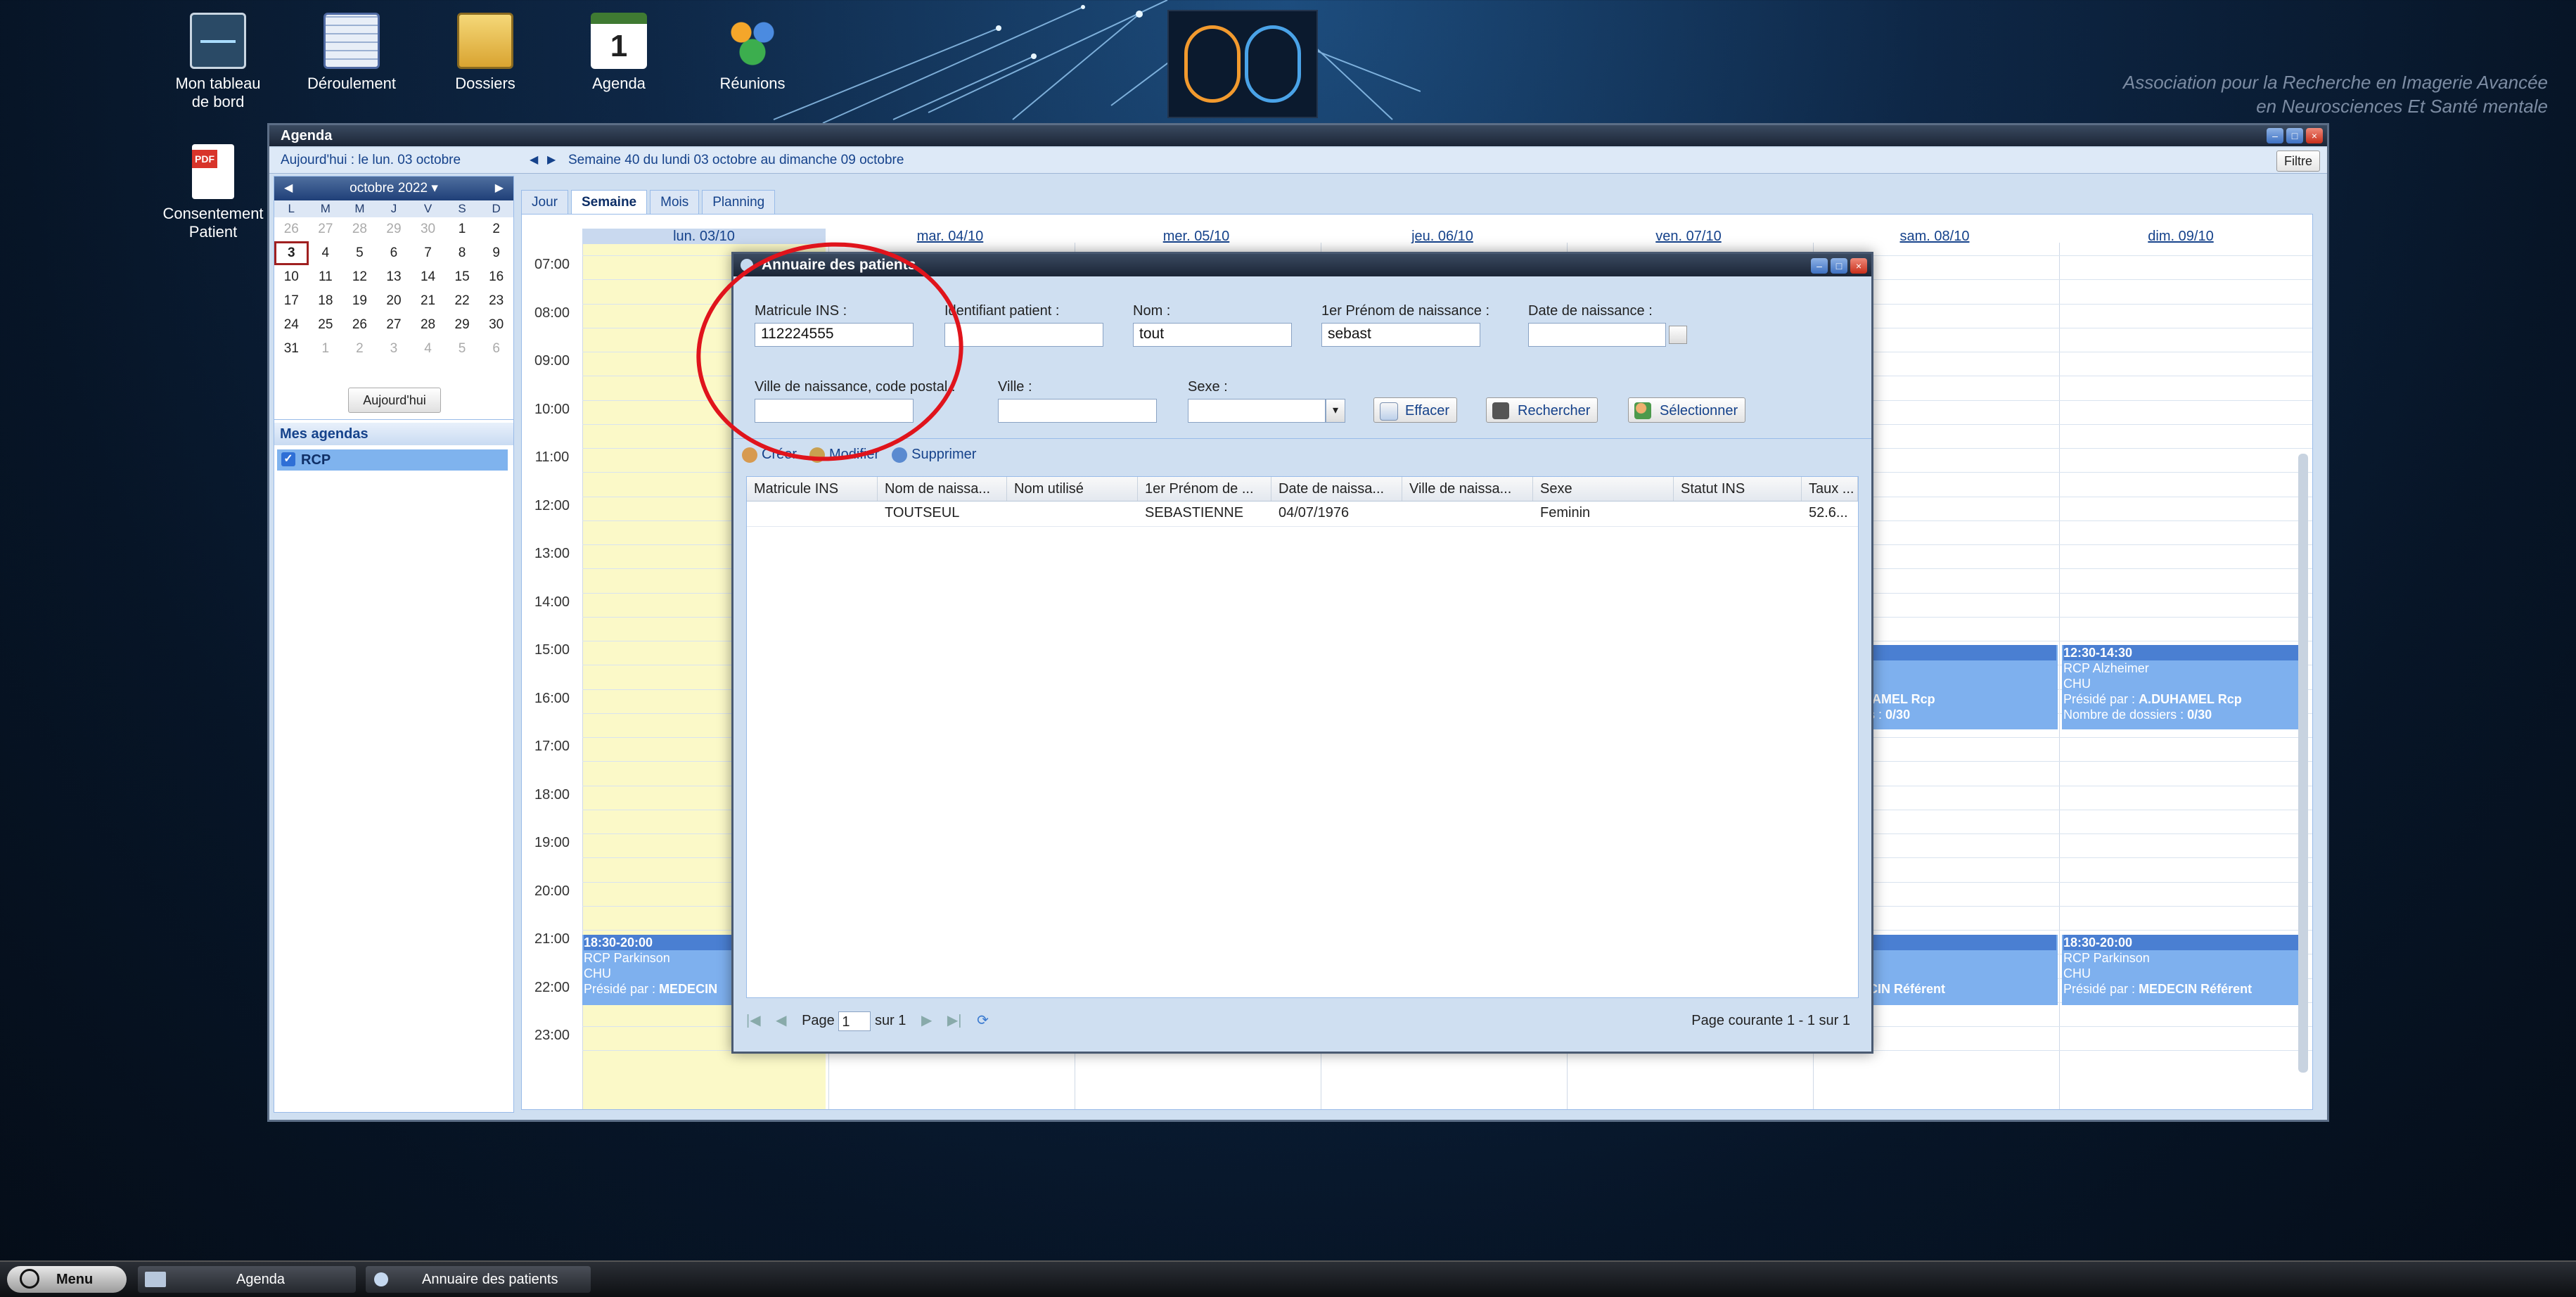 The image size is (2576, 1297). I want to click on day-header: dim. 09/10, so click(2180, 236).